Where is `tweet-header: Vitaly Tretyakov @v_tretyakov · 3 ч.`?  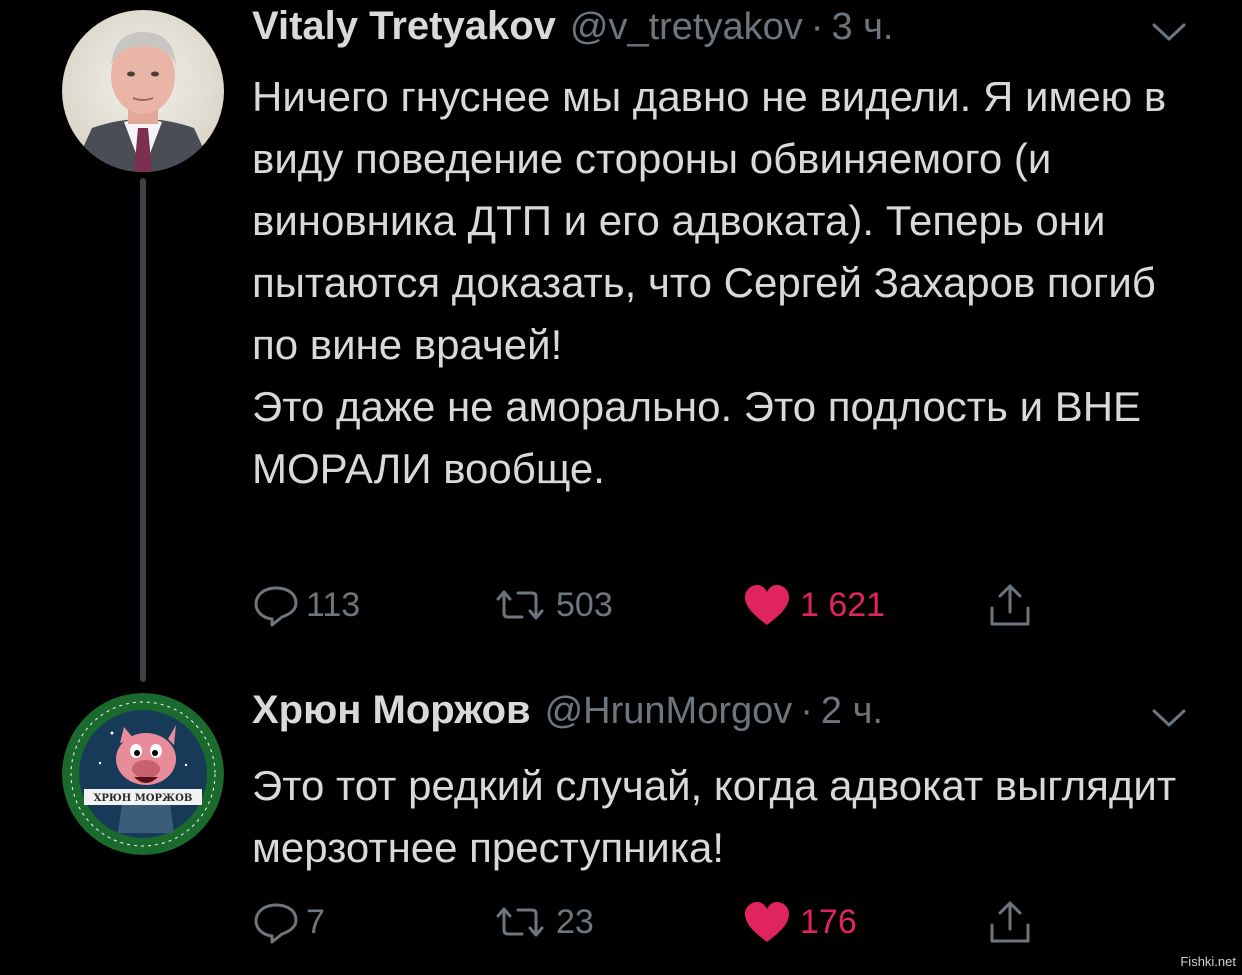
tweet-header: Vitaly Tretyakov @v_tretyakov · 3 ч. is located at coordinates (572, 34).